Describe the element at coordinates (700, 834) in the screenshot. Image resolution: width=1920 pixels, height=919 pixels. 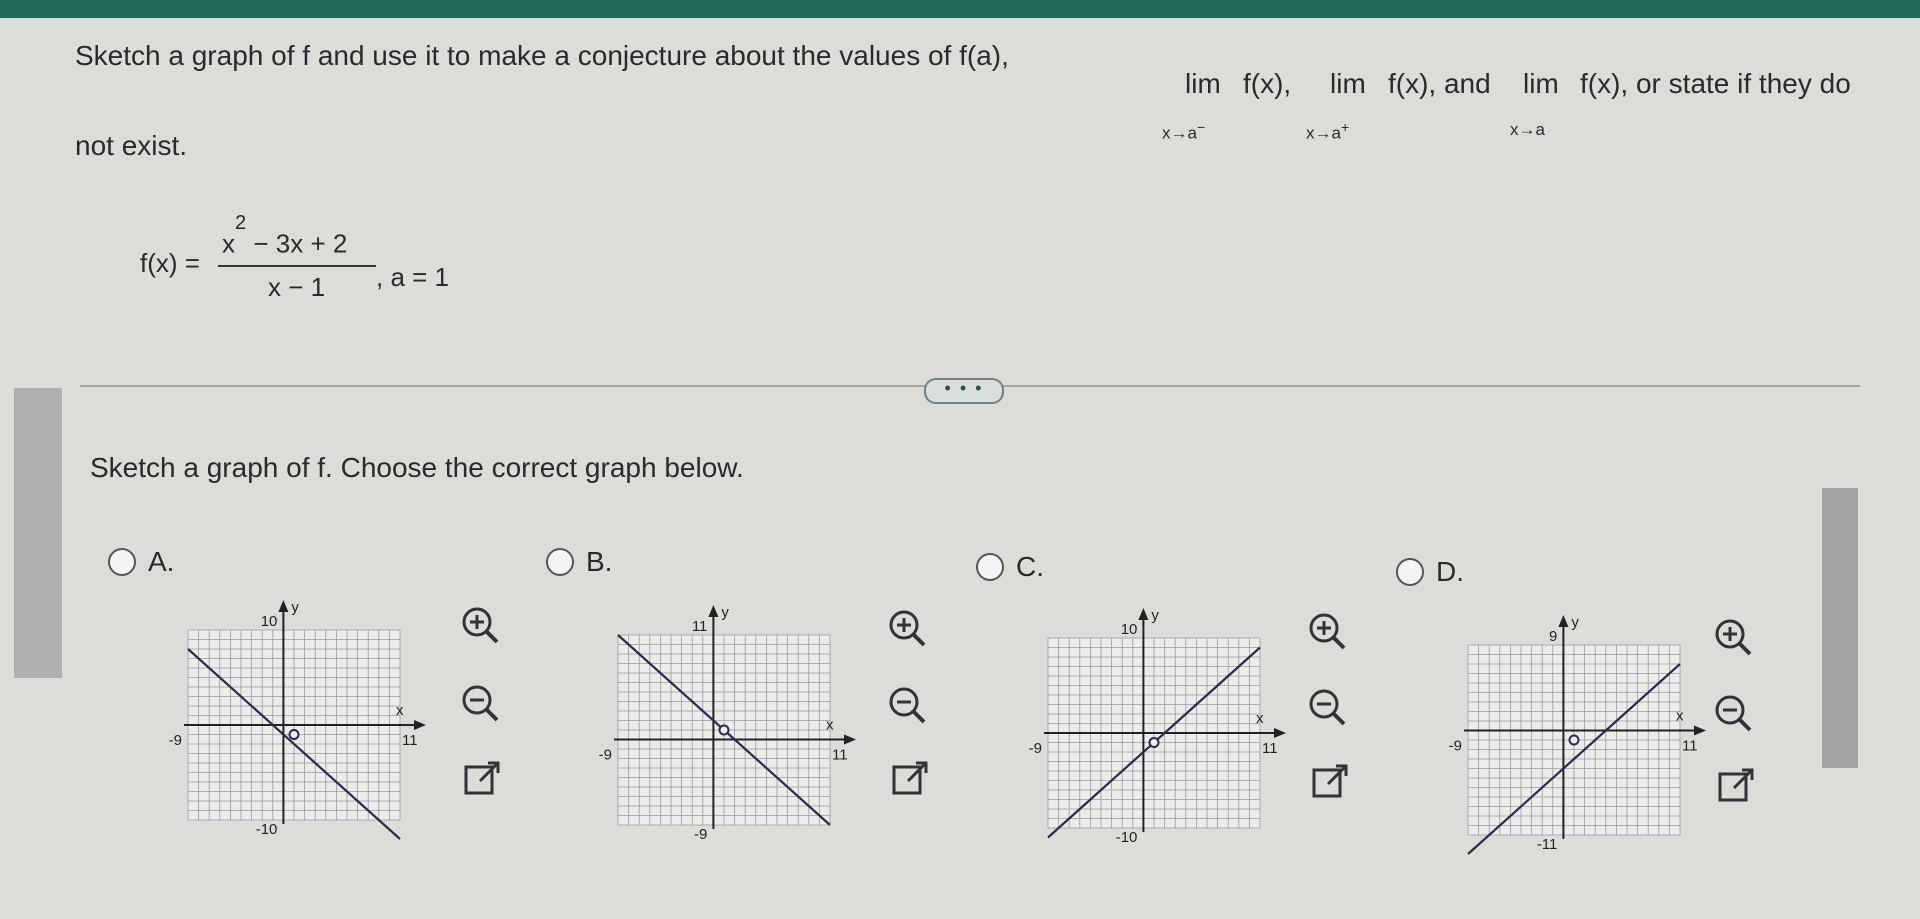
I see `y-min-label: -9` at that location.